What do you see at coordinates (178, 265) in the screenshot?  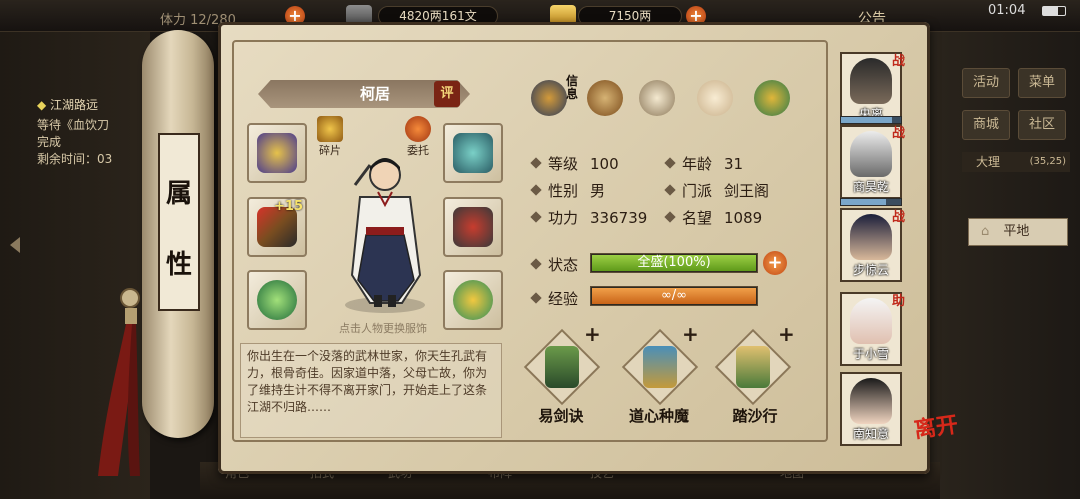 I see `scroll-title-char-2: 性` at bounding box center [178, 265].